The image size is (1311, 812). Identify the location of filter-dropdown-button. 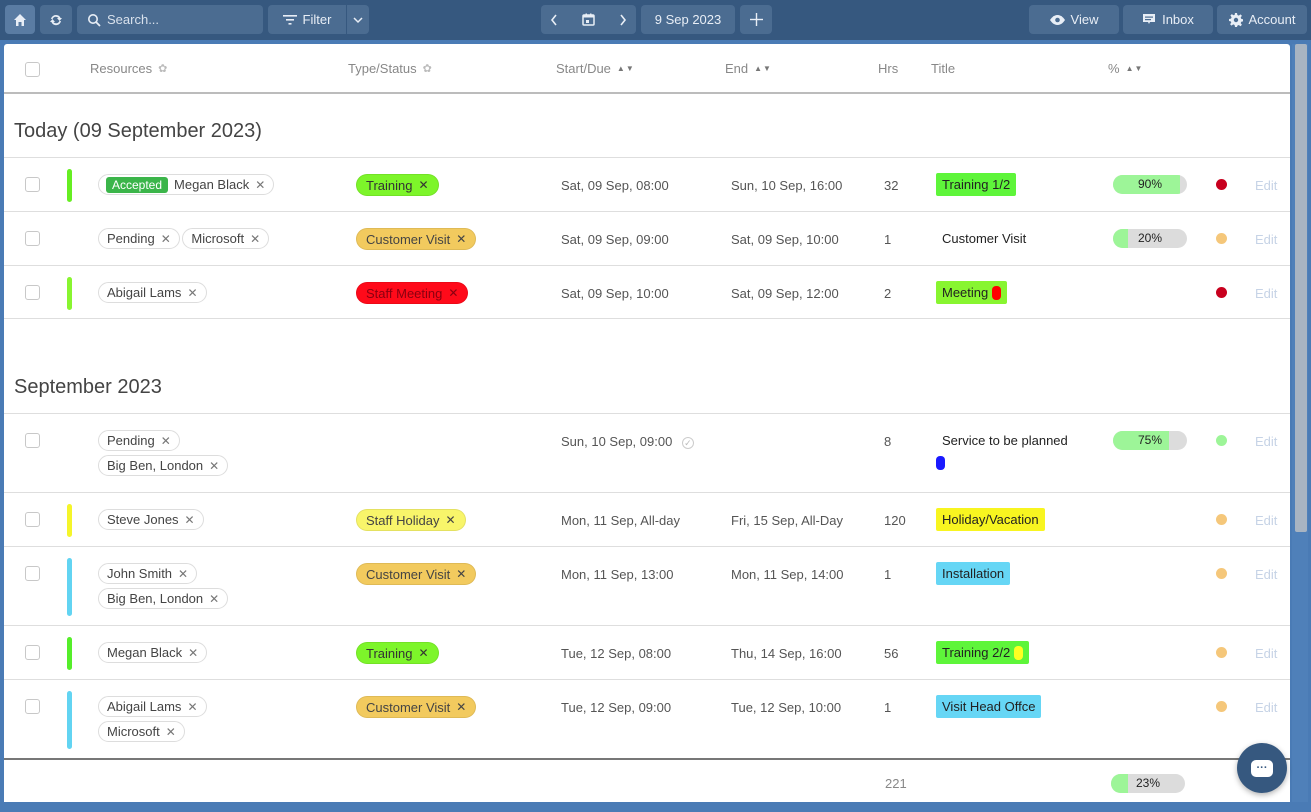
(358, 19).